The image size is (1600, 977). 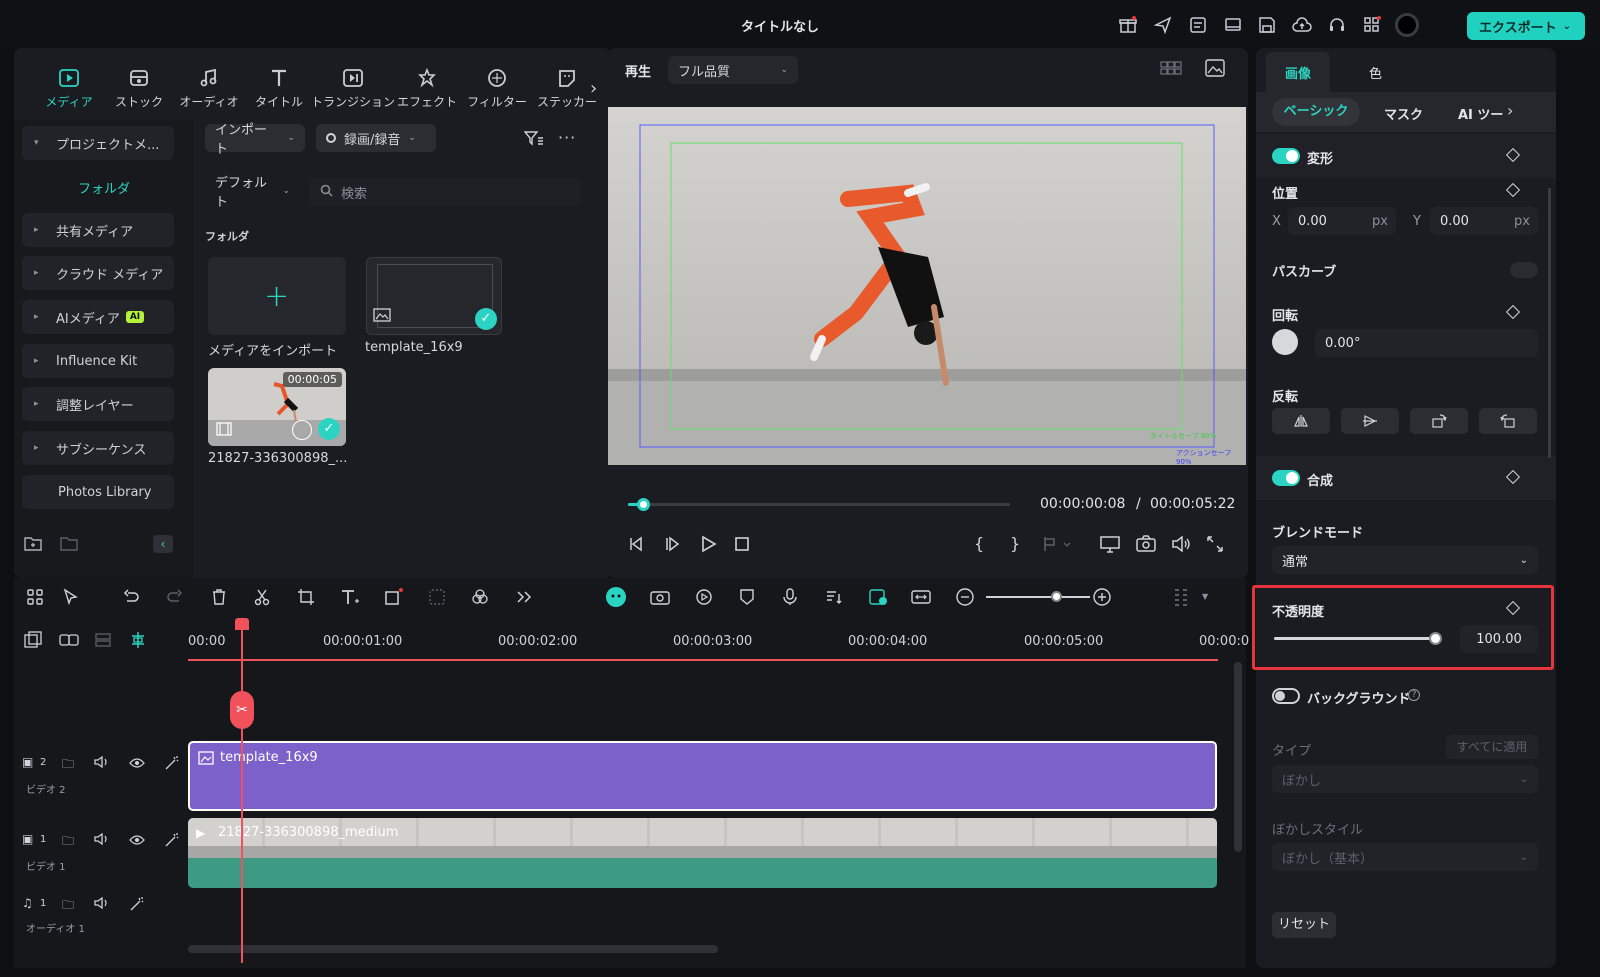 What do you see at coordinates (742, 544) in the screenshot?
I see `stop-icon` at bounding box center [742, 544].